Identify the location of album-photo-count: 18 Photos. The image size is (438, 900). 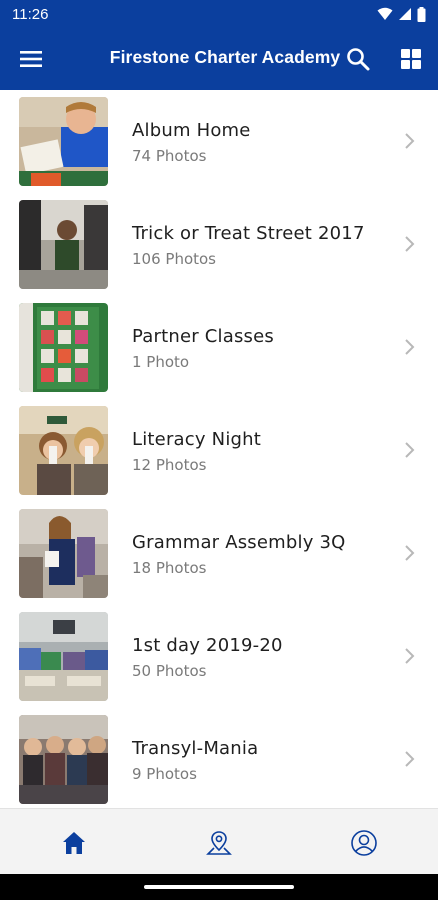
(169, 568).